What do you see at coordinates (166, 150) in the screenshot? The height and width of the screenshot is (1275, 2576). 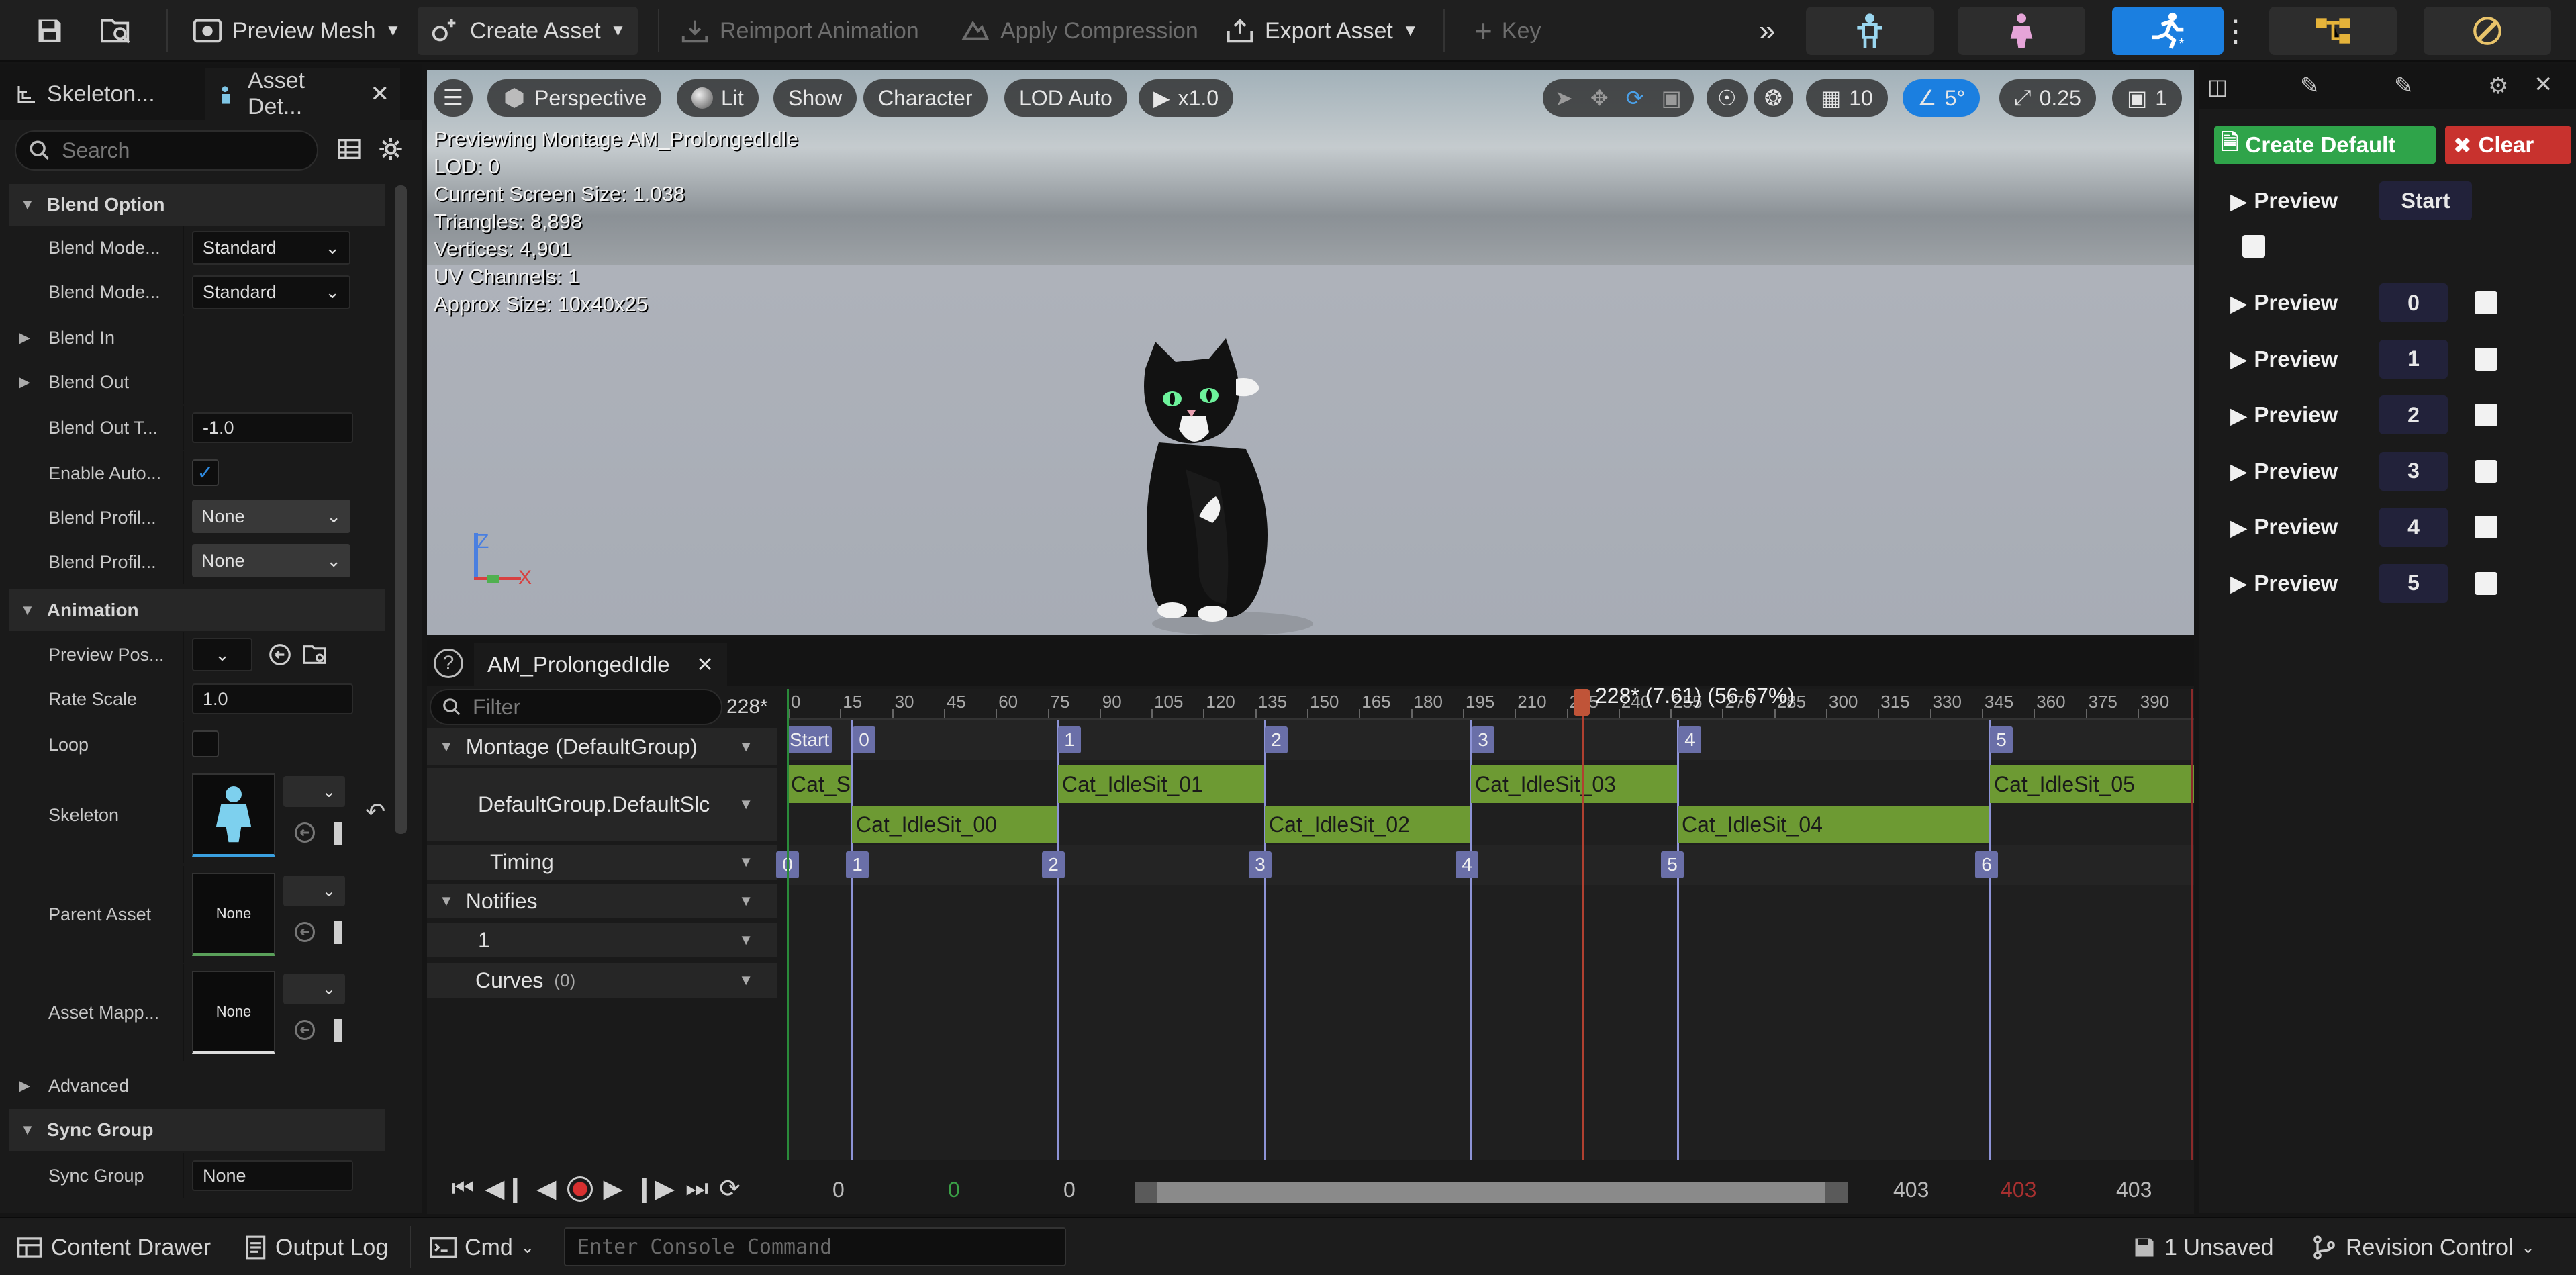 I see `details-search: Search` at bounding box center [166, 150].